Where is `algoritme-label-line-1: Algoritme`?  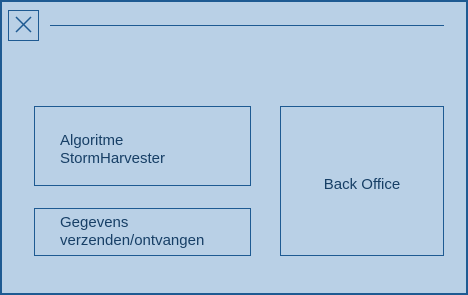
algoritme-label-line-1: Algoritme is located at coordinates (92, 140).